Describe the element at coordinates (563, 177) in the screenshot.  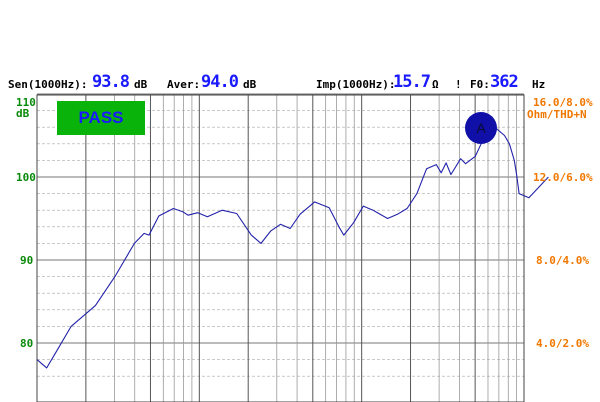
I see `right-tick-12: 12.0/6.0%` at that location.